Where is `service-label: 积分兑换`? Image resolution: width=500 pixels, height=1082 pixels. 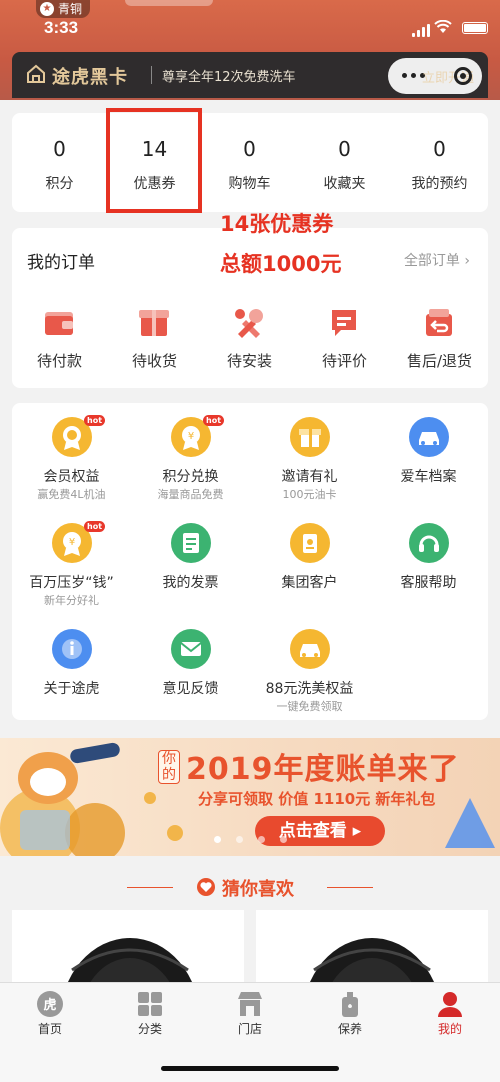
service-label: 积分兑换 is located at coordinates (190, 477).